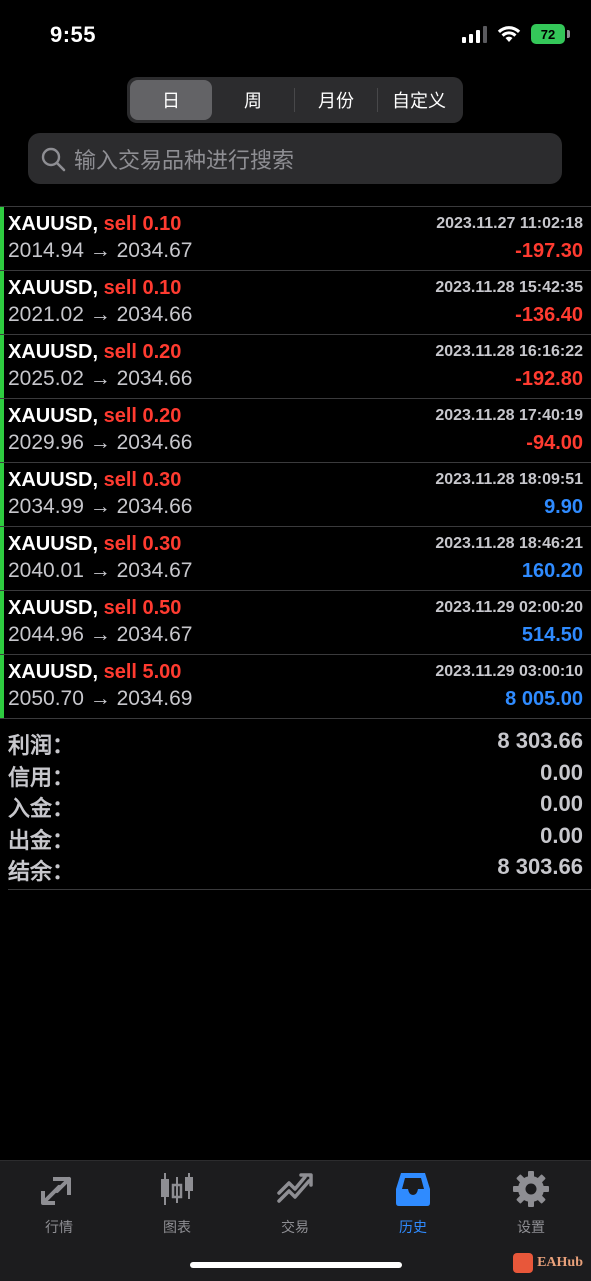 The width and height of the screenshot is (591, 1281). Describe the element at coordinates (413, 1227) in the screenshot. I see `tab-label: 历史` at that location.